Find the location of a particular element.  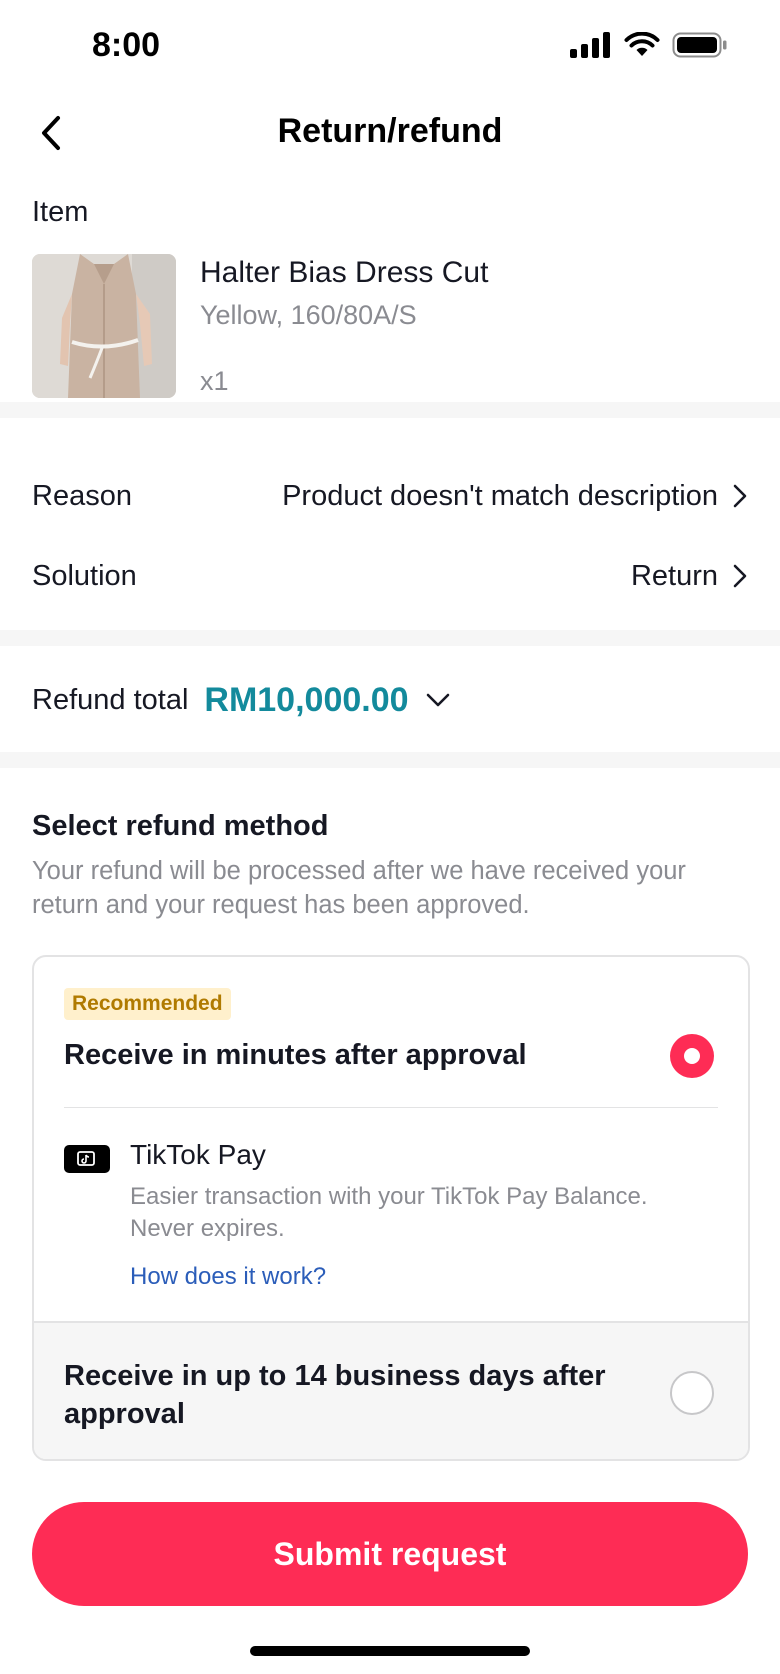

radio-unselected is located at coordinates (692, 1393).